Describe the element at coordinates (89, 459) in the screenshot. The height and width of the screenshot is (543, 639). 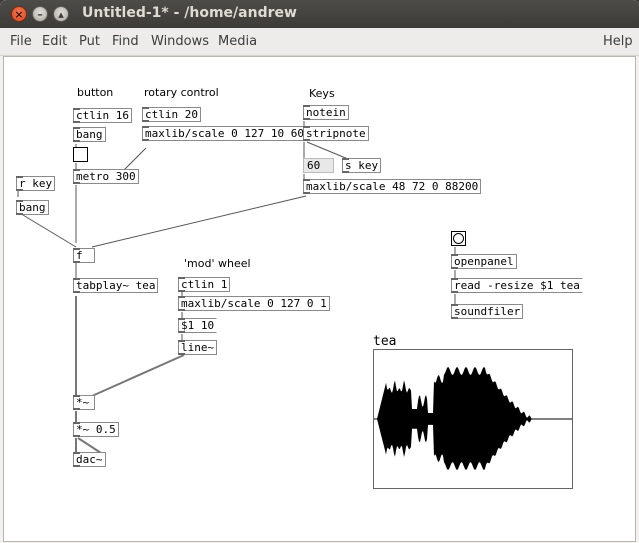
I see `dac-object: dac~` at that location.